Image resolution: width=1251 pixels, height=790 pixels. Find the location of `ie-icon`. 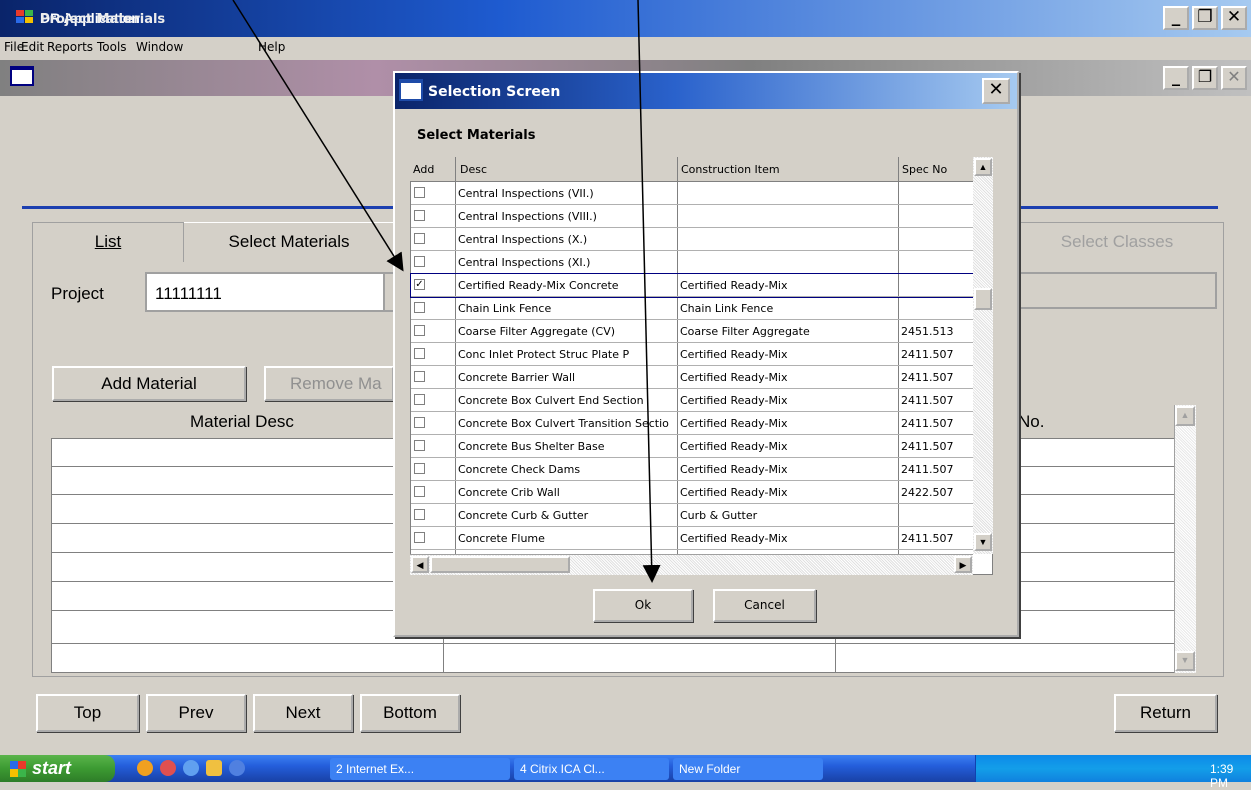

ie-icon is located at coordinates (191, 768).